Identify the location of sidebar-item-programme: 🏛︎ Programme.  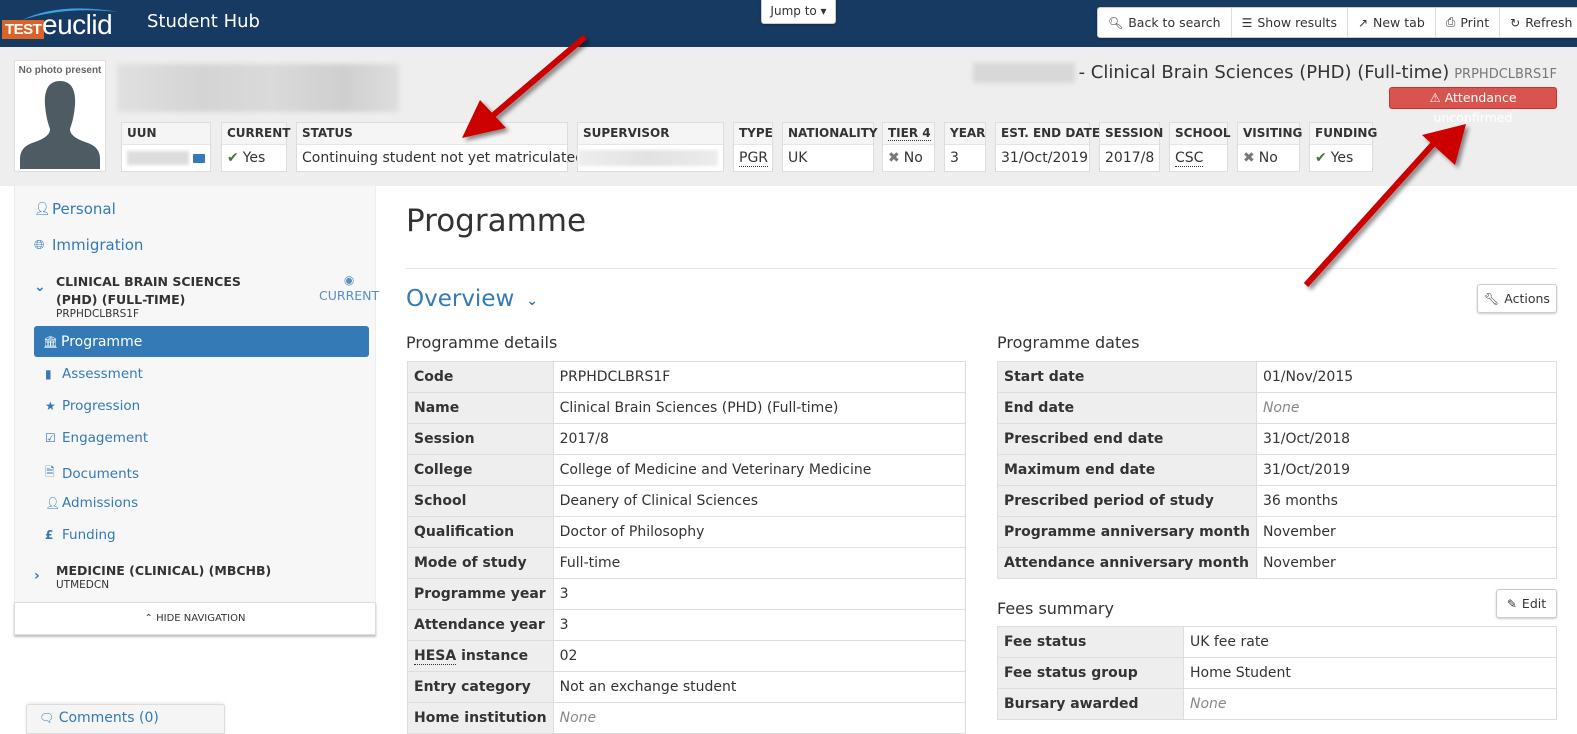
(201, 341).